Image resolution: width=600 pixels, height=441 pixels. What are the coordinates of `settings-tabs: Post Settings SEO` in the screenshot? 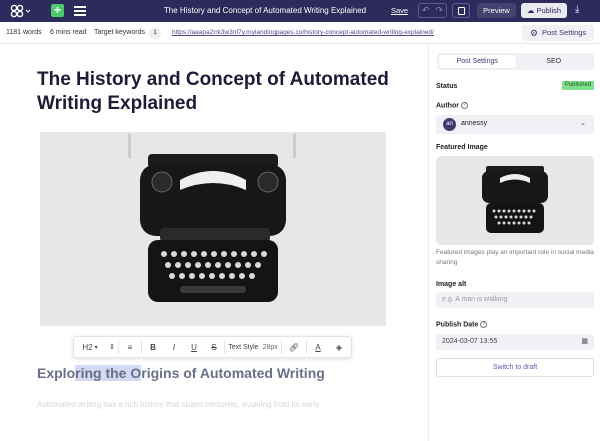 It's located at (515, 61).